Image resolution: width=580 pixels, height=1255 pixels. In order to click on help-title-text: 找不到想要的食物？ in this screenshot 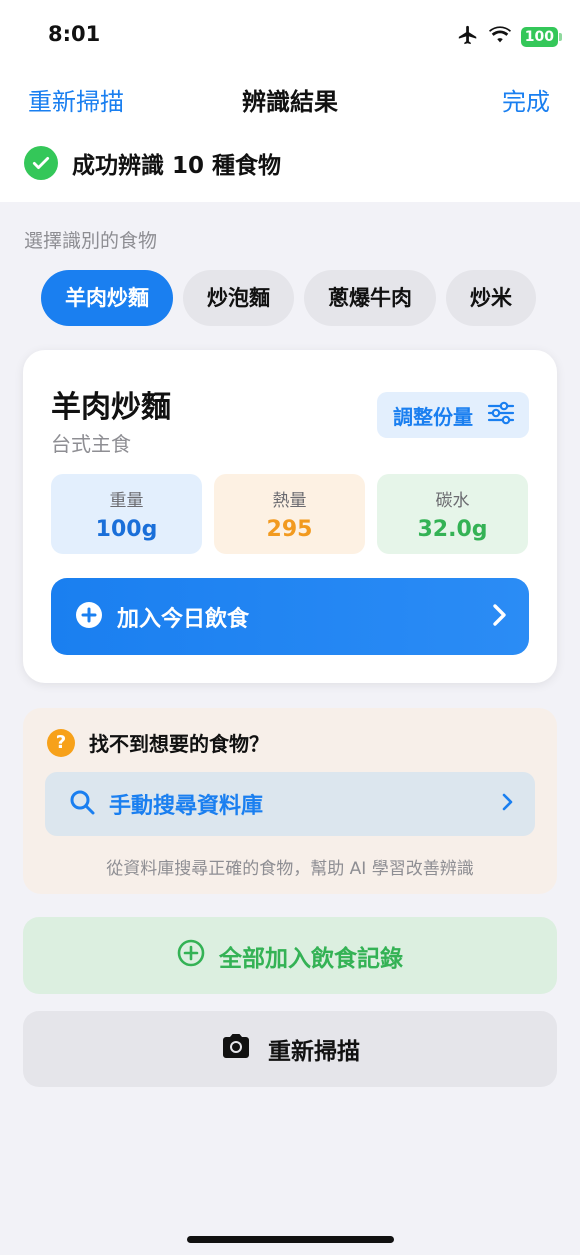, I will do `click(179, 744)`.